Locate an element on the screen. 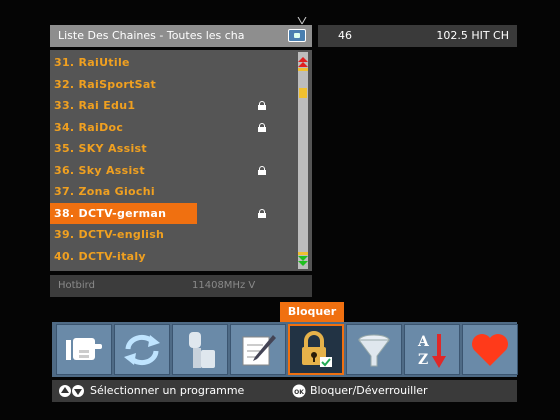  lock-icon is located at coordinates (317, 348).